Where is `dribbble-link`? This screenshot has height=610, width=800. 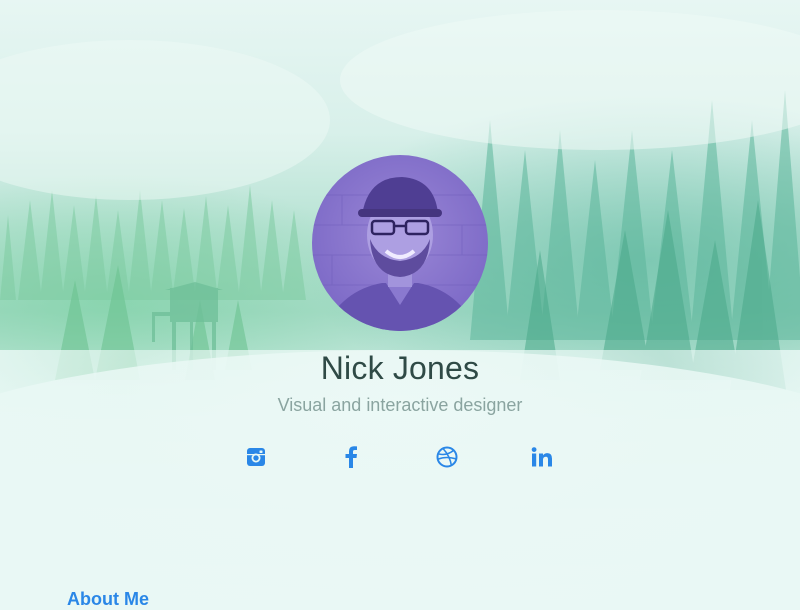
dribbble-link is located at coordinates (447, 457).